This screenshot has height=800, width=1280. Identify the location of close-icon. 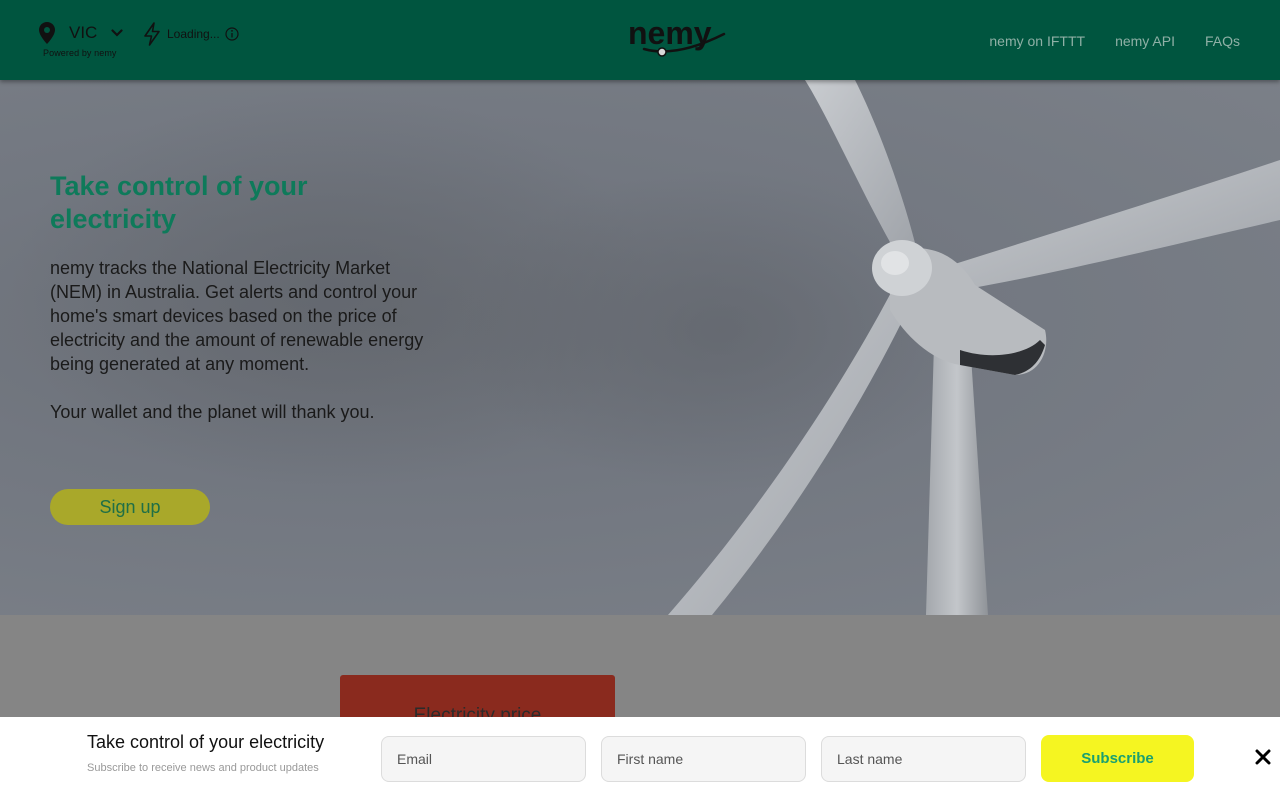
(1263, 757).